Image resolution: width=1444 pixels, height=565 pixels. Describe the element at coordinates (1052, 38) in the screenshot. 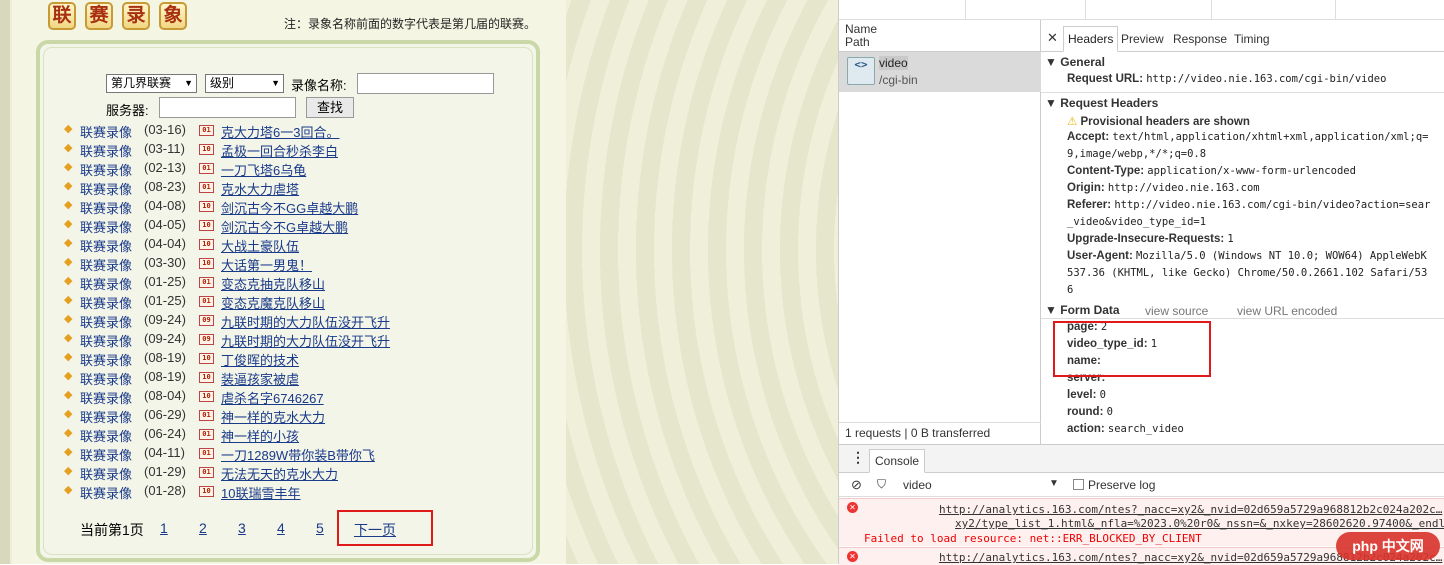

I see `close-icon: ✕` at that location.